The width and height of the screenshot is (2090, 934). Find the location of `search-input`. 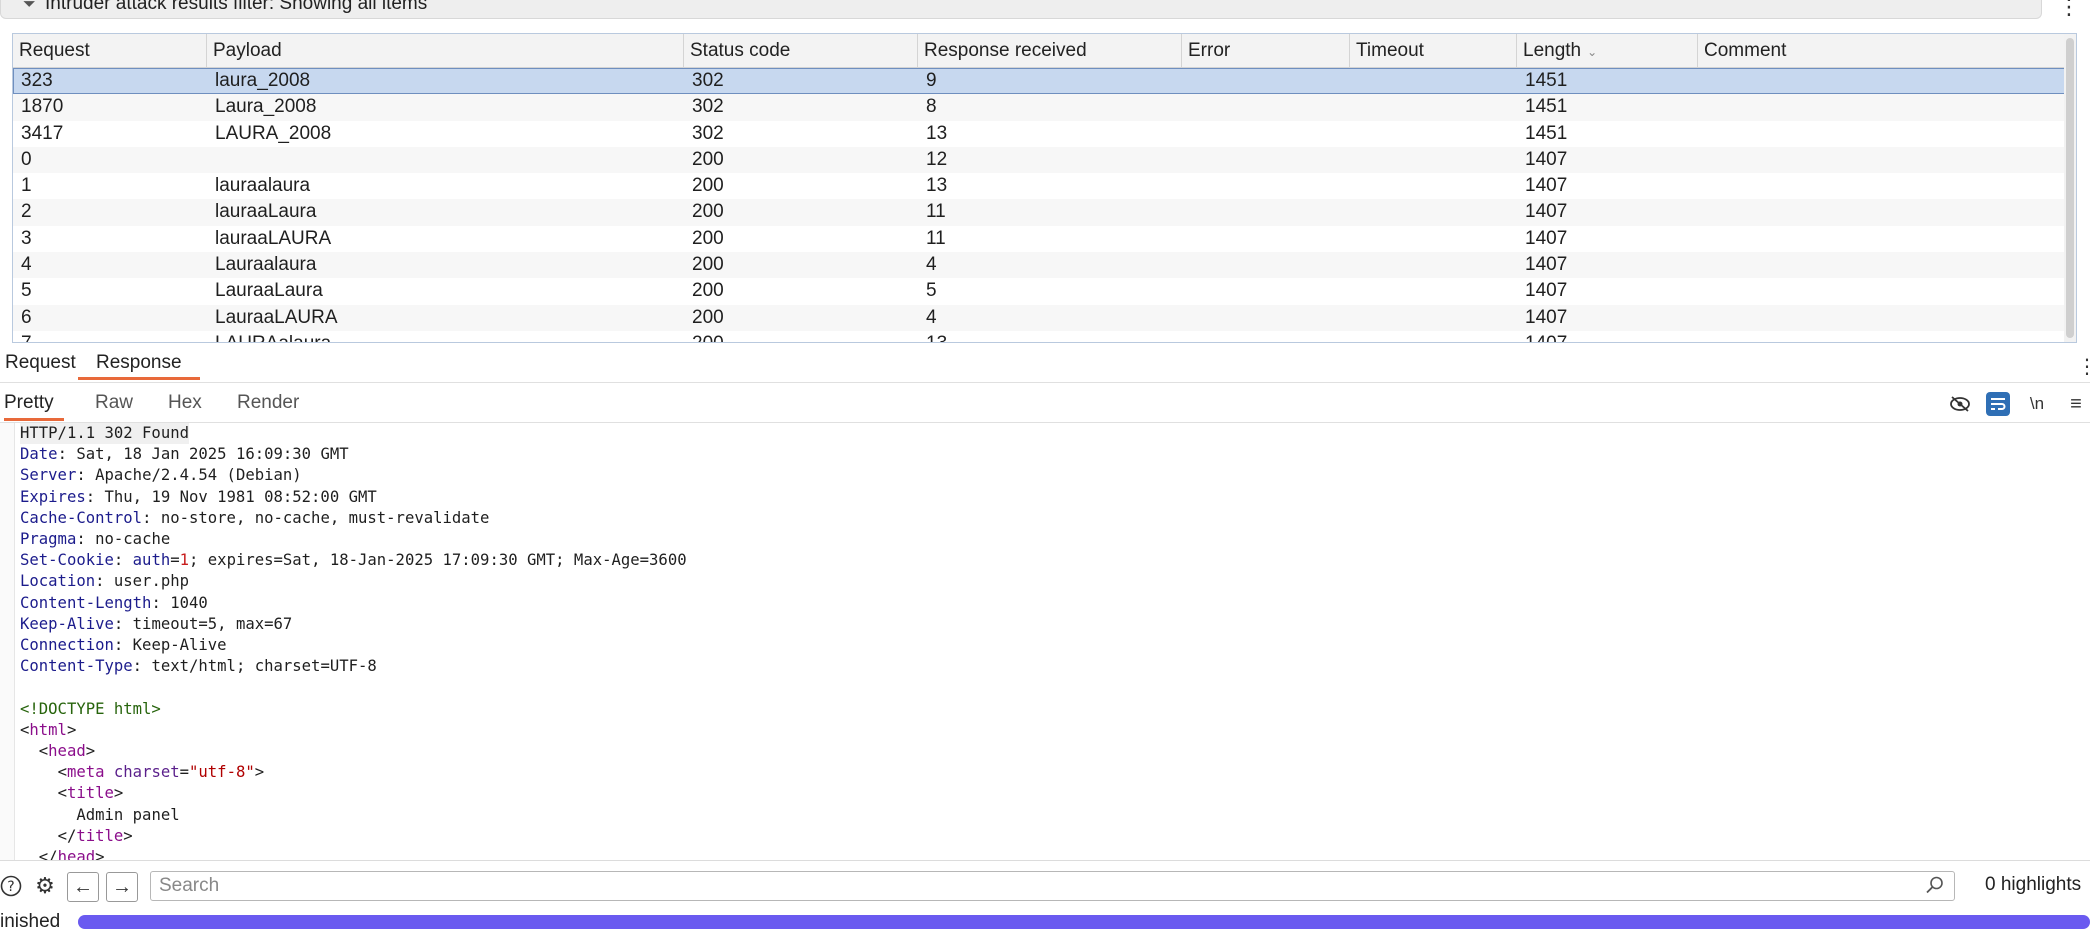

search-input is located at coordinates (1052, 886).